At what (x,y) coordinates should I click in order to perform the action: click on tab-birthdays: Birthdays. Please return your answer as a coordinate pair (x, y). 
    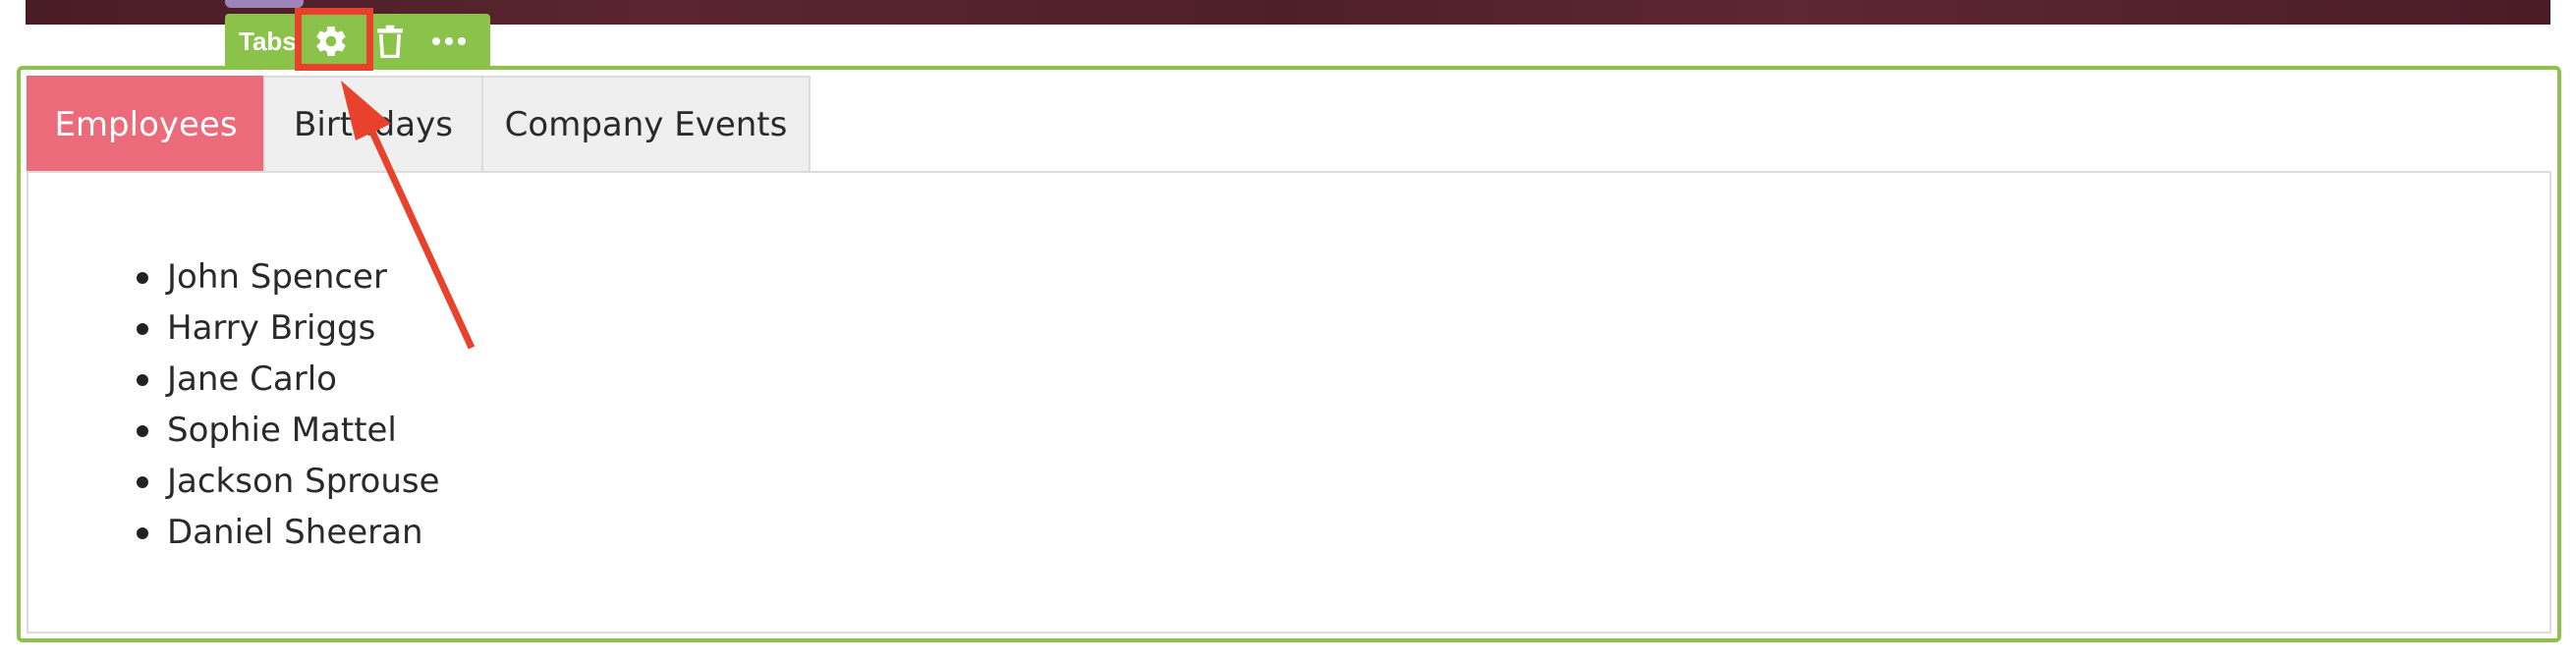
    Looking at the image, I should click on (373, 124).